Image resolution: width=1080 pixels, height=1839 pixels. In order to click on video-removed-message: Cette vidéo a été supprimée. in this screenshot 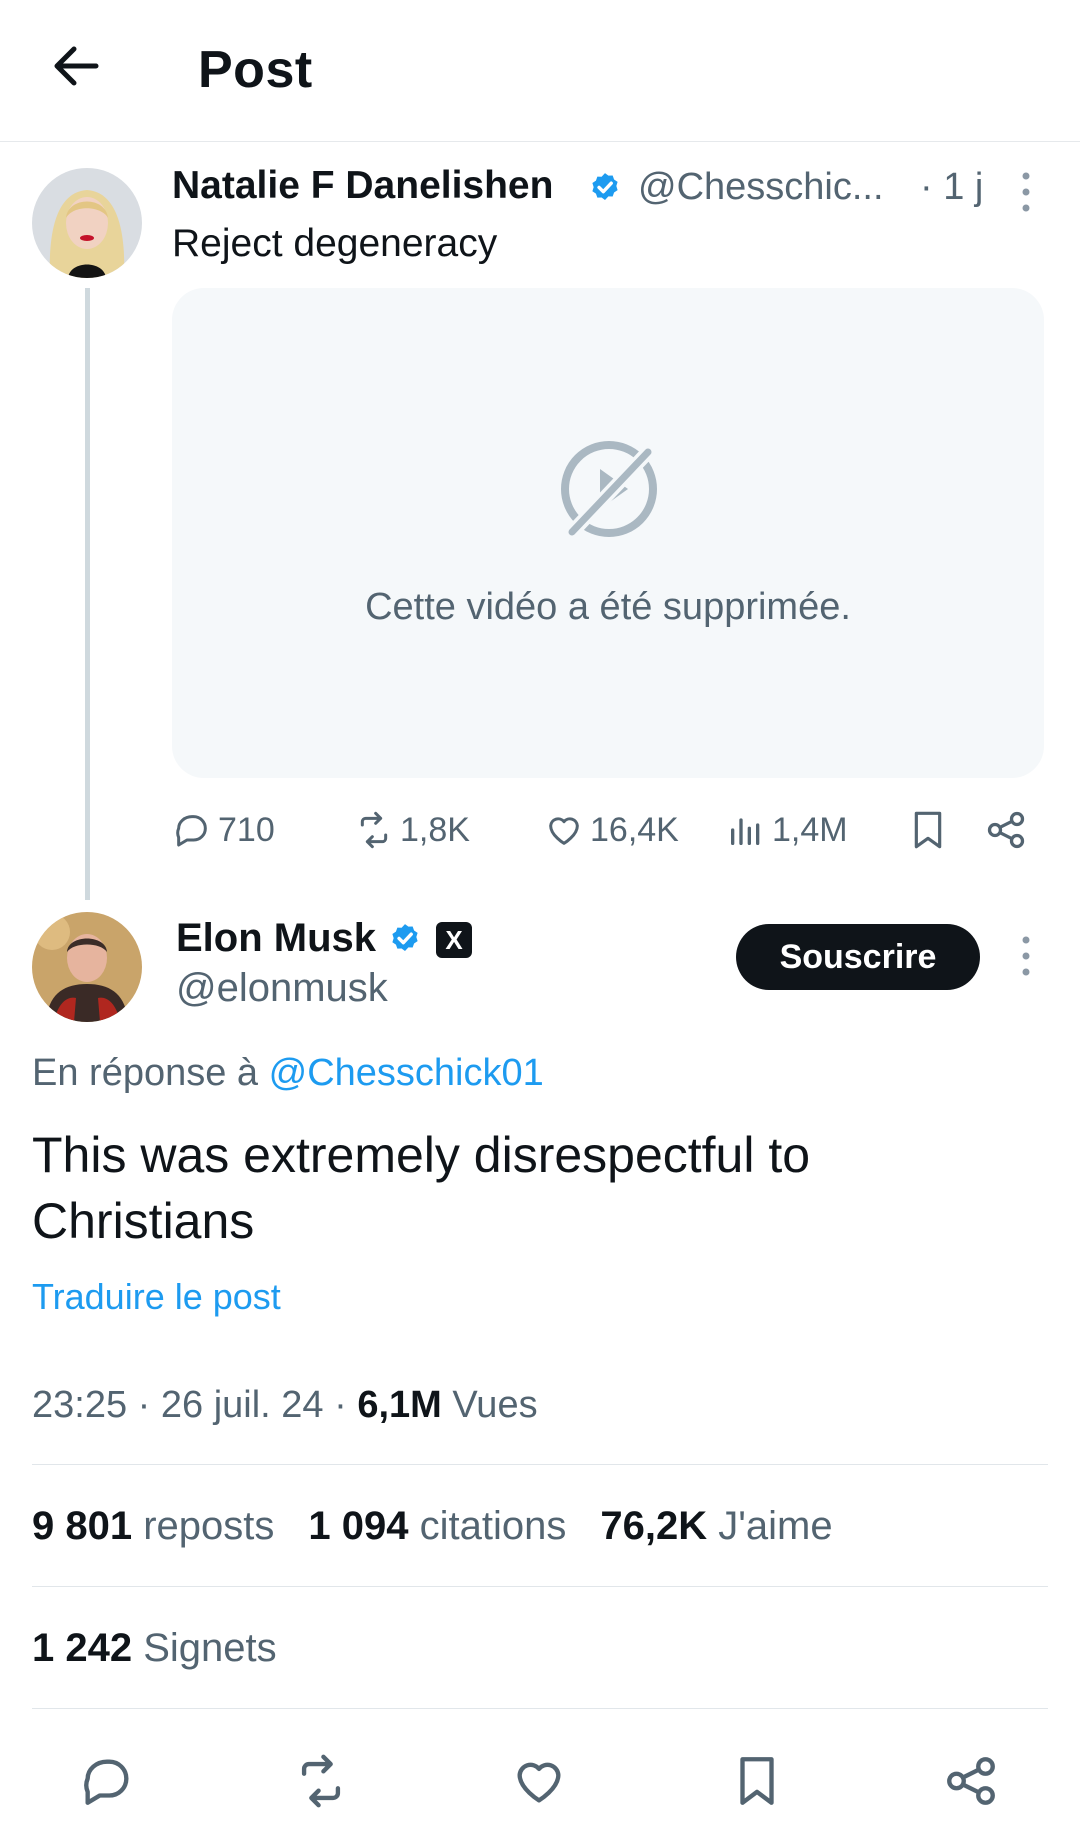, I will do `click(608, 607)`.